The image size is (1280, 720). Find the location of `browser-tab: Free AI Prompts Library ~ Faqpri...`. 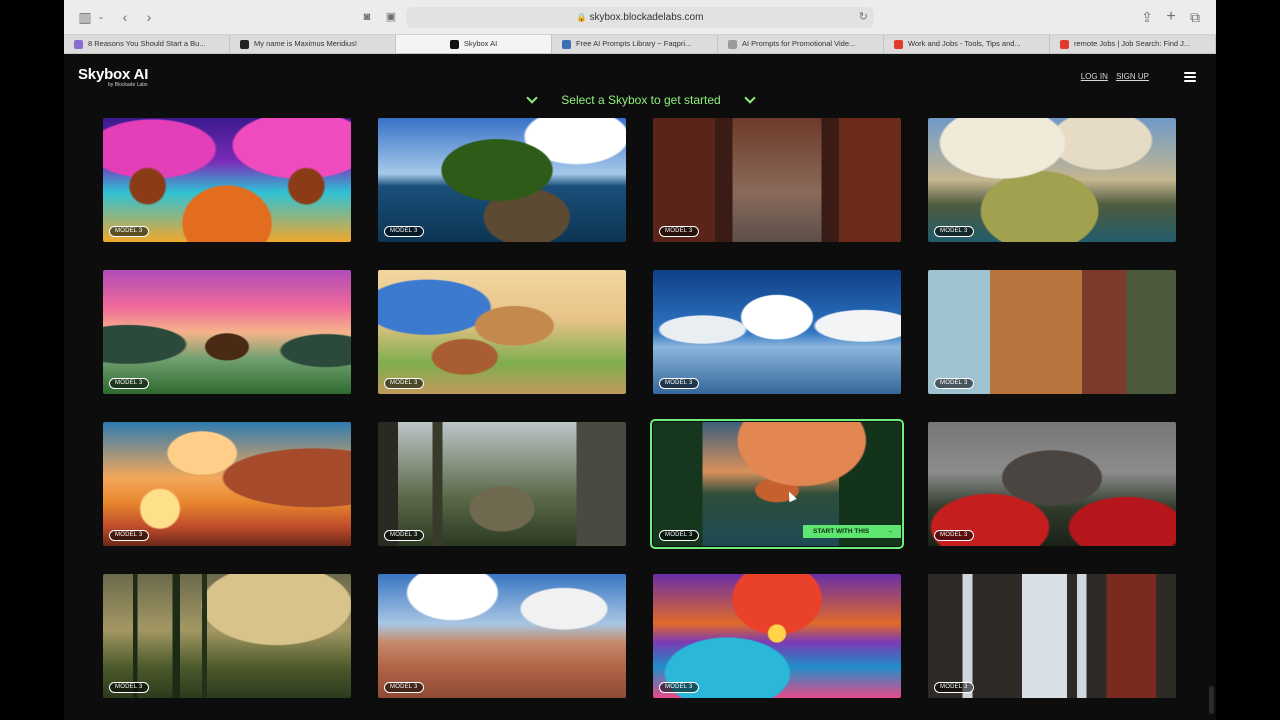

browser-tab: Free AI Prompts Library ~ Faqpri... is located at coordinates (635, 44).